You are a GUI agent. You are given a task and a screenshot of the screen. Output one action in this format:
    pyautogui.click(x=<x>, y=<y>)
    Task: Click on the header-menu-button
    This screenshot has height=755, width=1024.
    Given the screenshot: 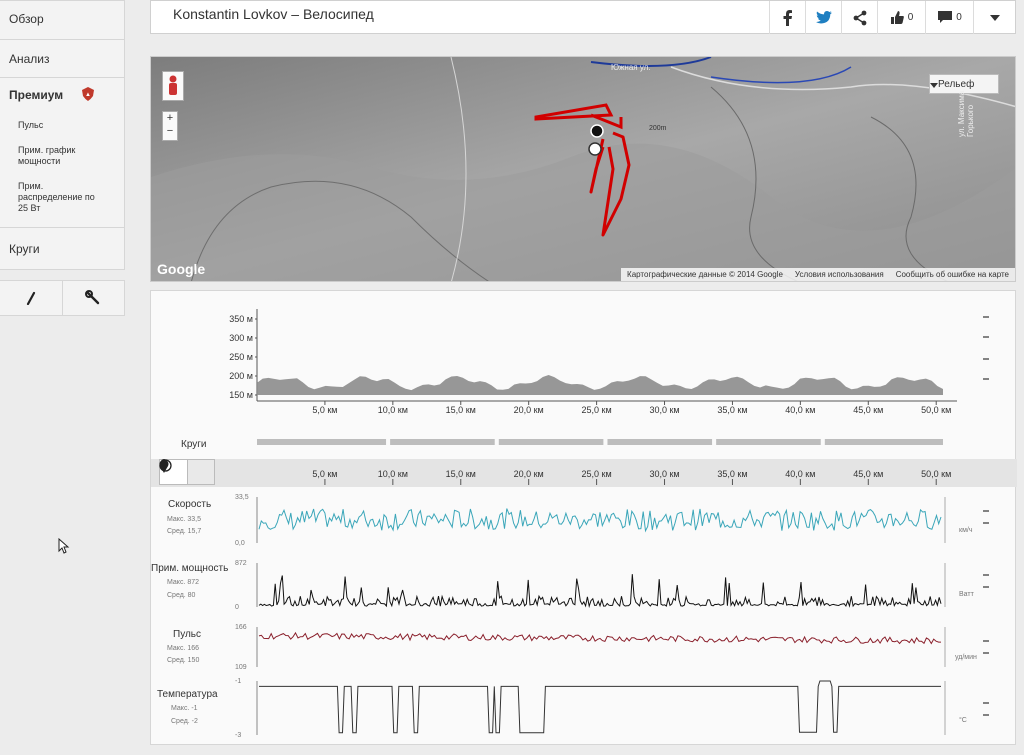 What is the action you would take?
    pyautogui.click(x=994, y=17)
    